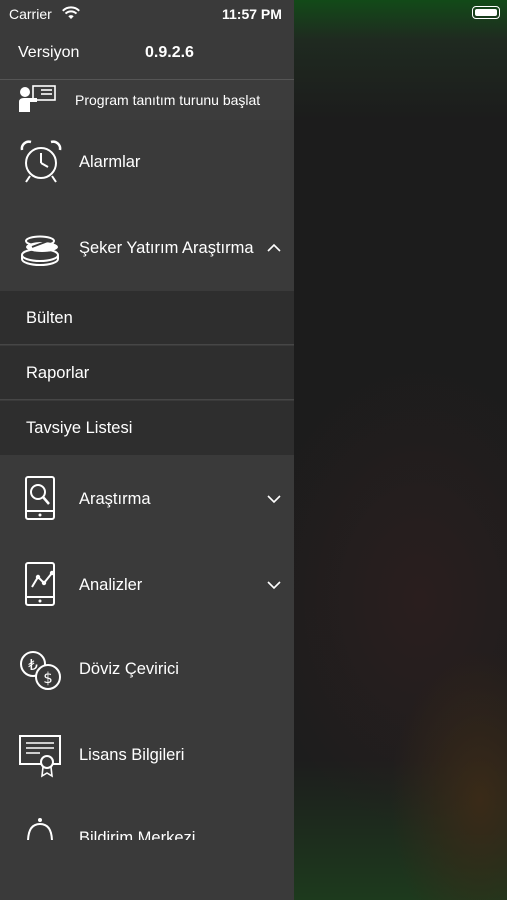 Image resolution: width=507 pixels, height=900 pixels. I want to click on menu-item-label: Analizler, so click(111, 585).